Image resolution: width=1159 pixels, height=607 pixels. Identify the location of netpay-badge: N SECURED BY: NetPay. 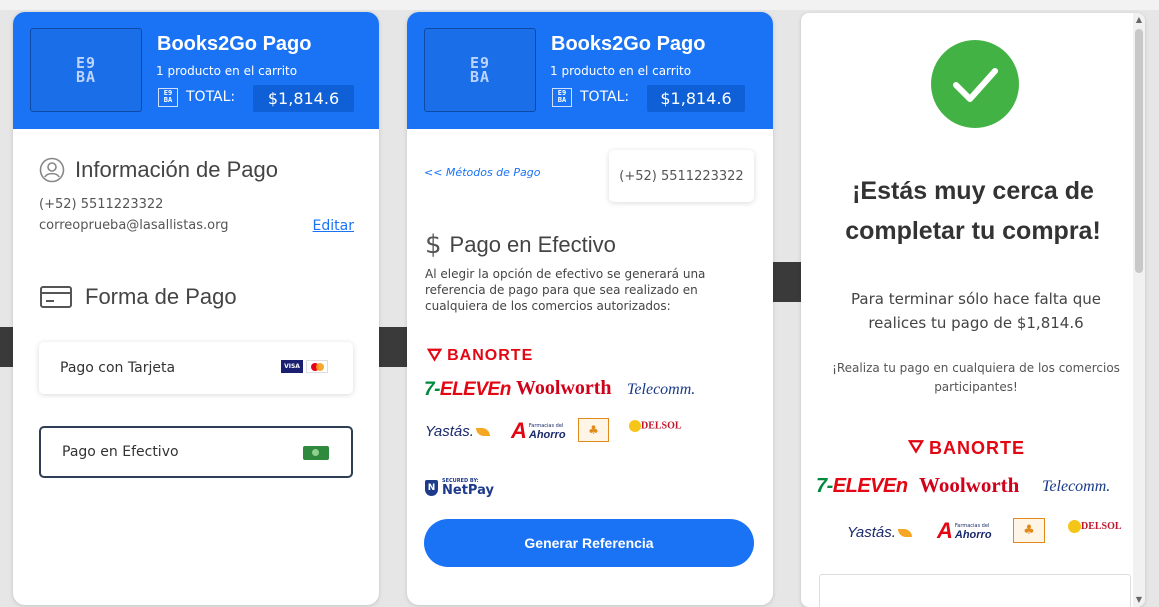
(459, 487).